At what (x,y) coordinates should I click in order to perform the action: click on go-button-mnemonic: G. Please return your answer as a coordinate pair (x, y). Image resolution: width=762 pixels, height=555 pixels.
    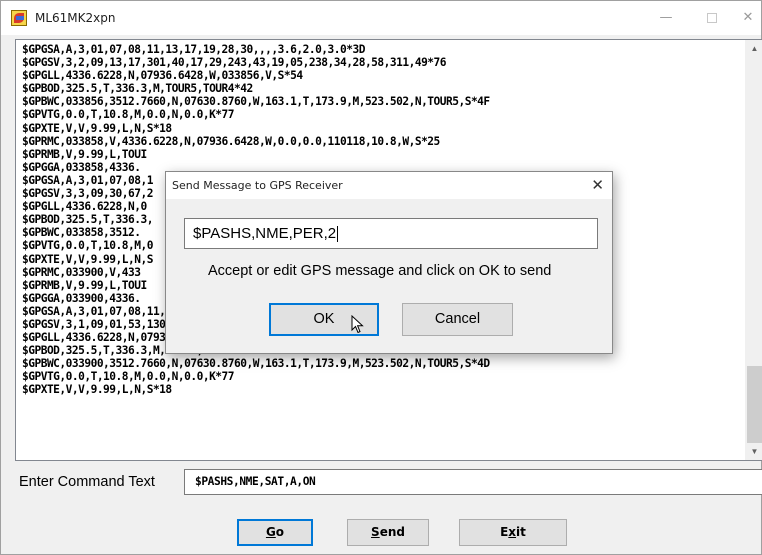
    Looking at the image, I should click on (270, 532).